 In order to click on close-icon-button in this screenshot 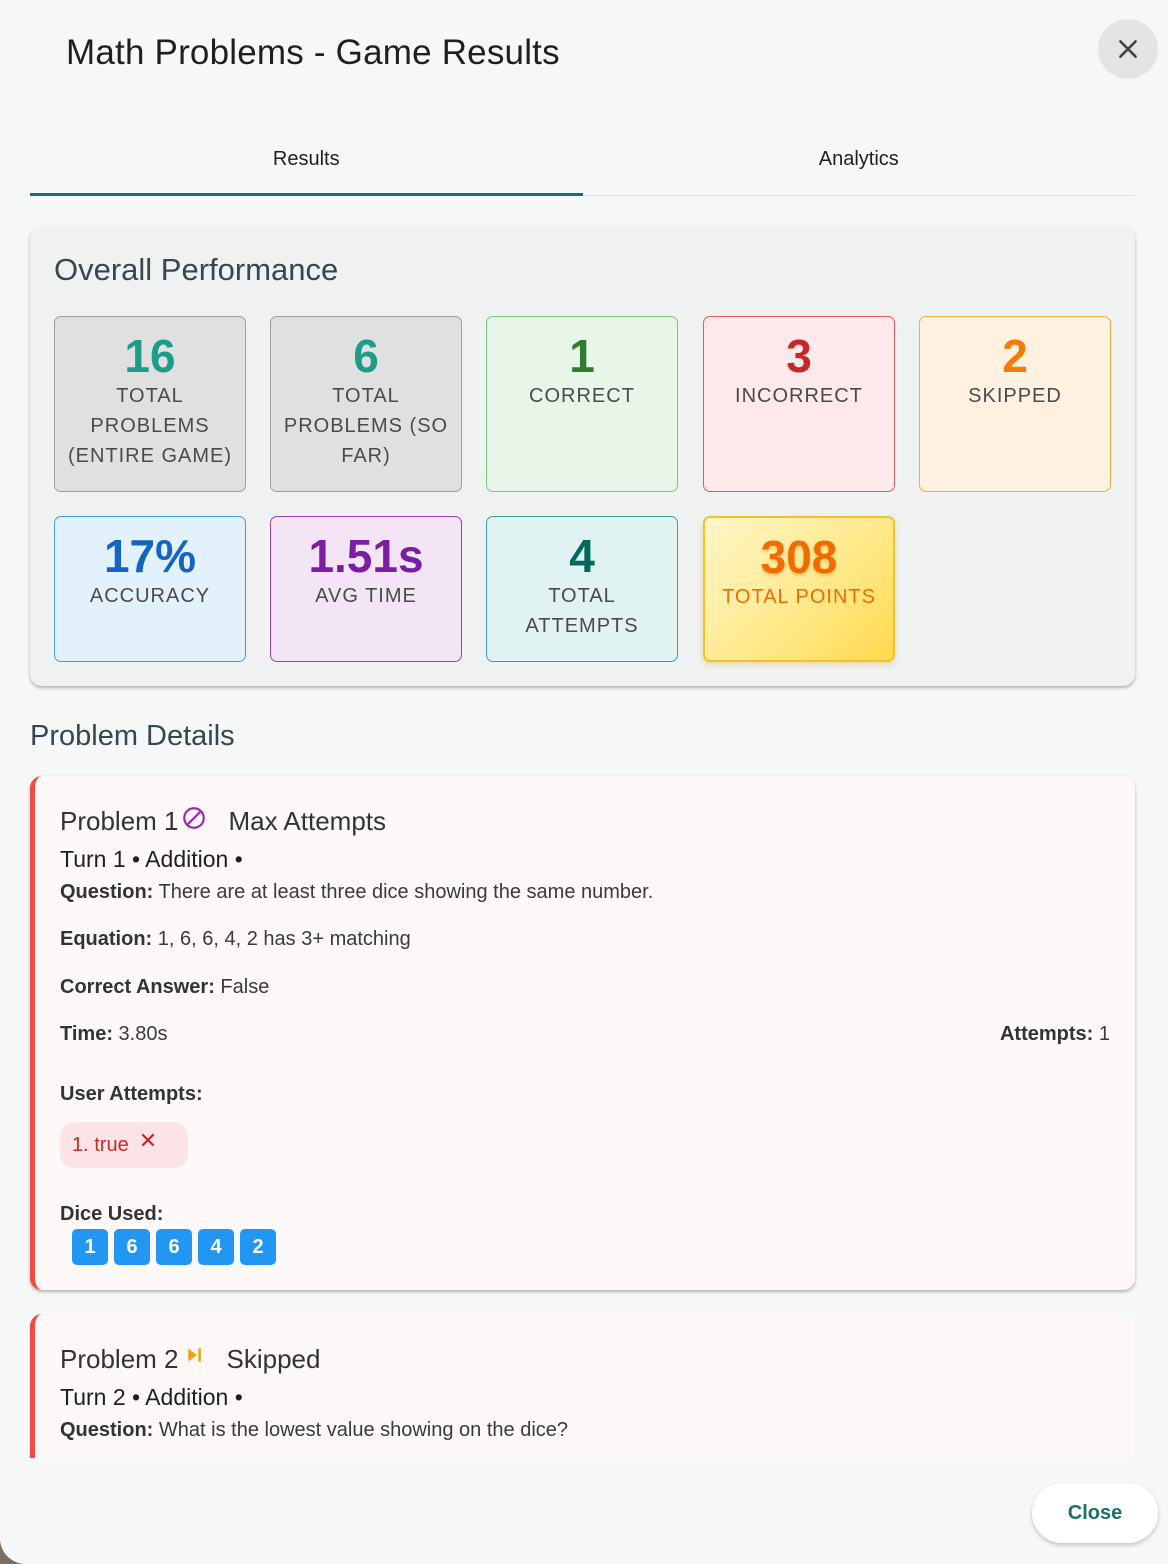, I will do `click(1128, 49)`.